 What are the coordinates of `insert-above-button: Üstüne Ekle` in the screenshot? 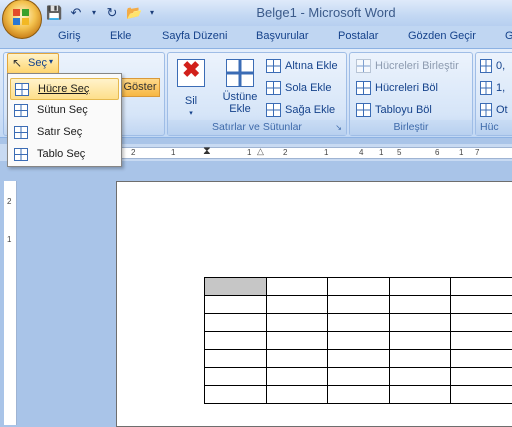 It's located at (240, 88).